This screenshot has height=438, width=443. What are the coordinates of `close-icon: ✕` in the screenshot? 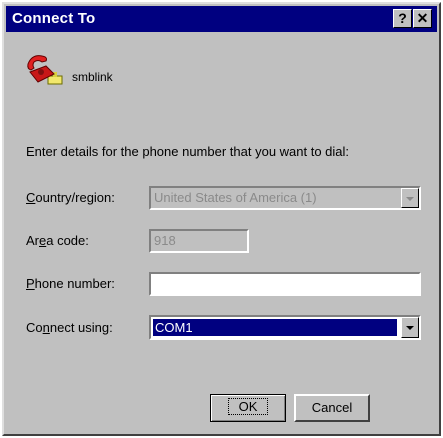 It's located at (422, 18).